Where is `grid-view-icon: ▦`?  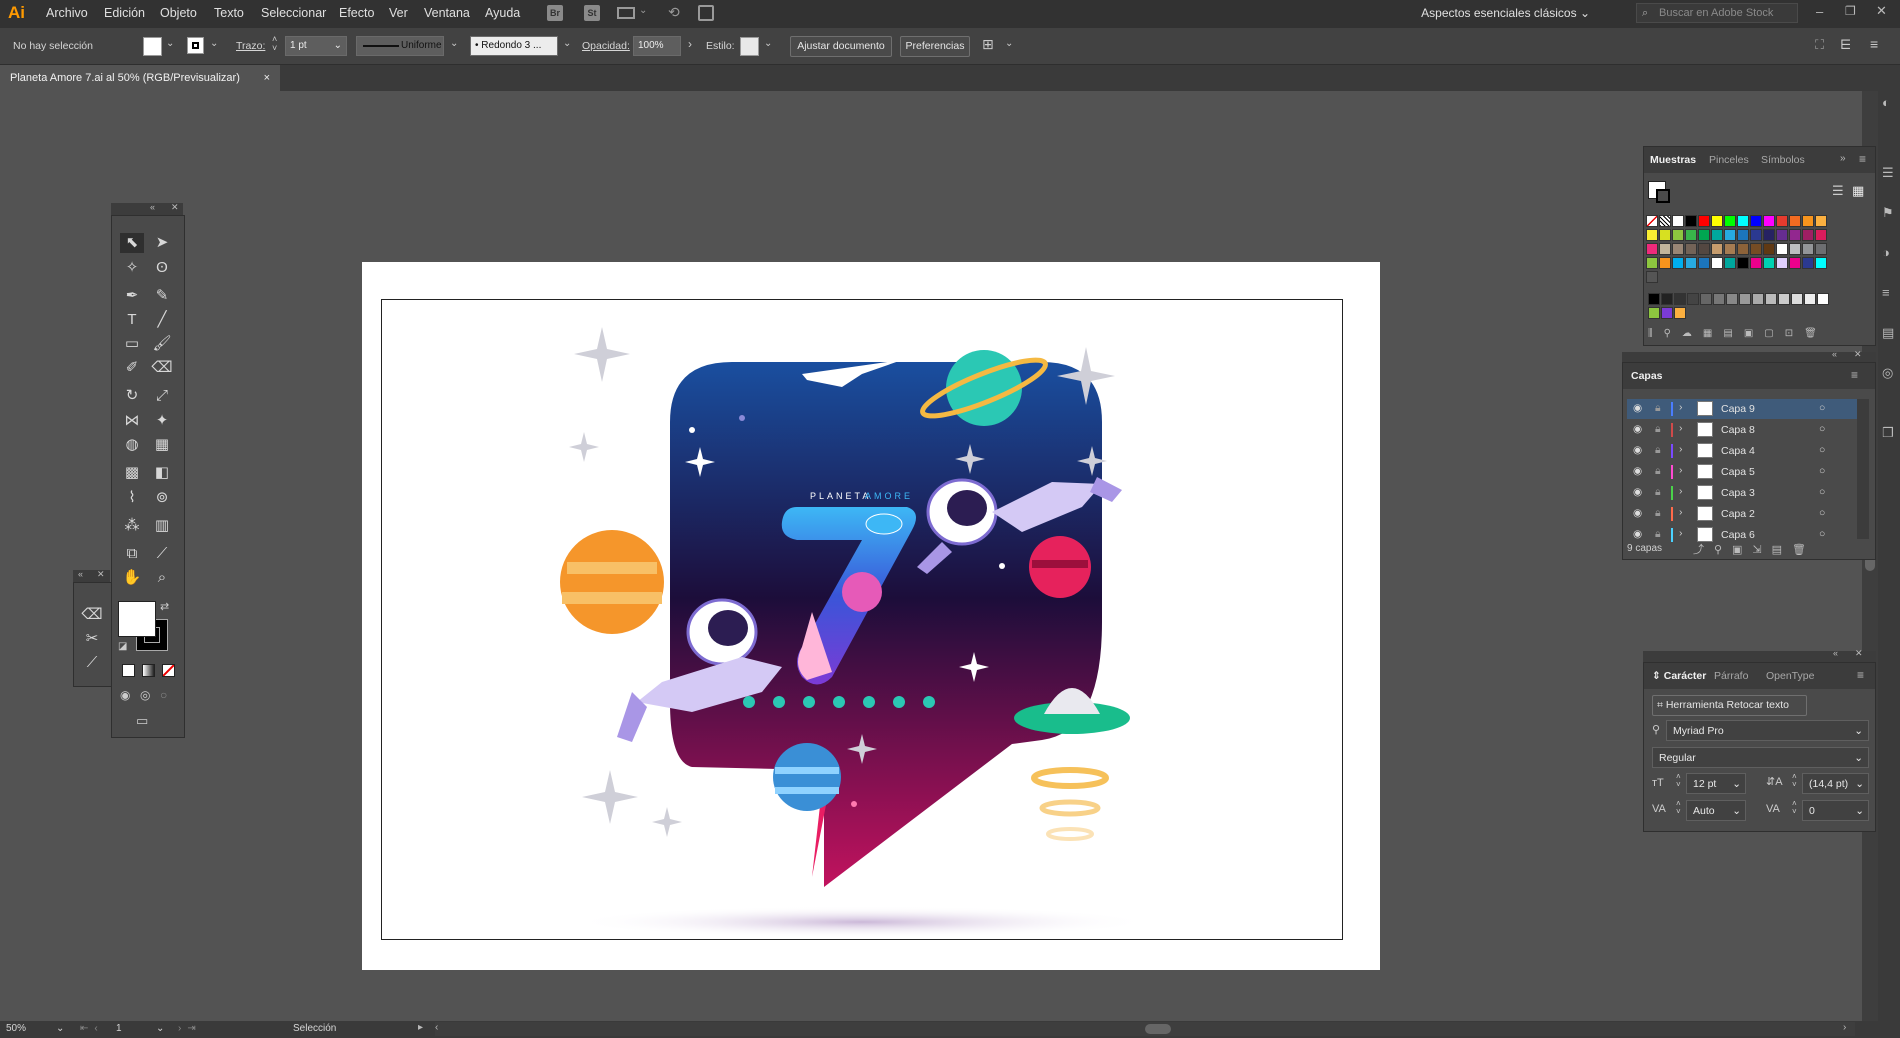
grid-view-icon: ▦ is located at coordinates (1858, 191).